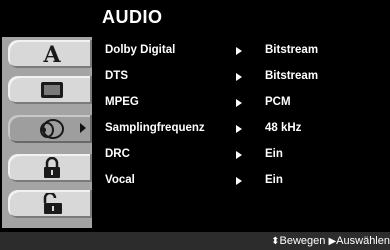 Image resolution: width=390 pixels, height=250 pixels. Describe the element at coordinates (132, 17) in the screenshot. I see `menu-title: AUDIO` at that location.